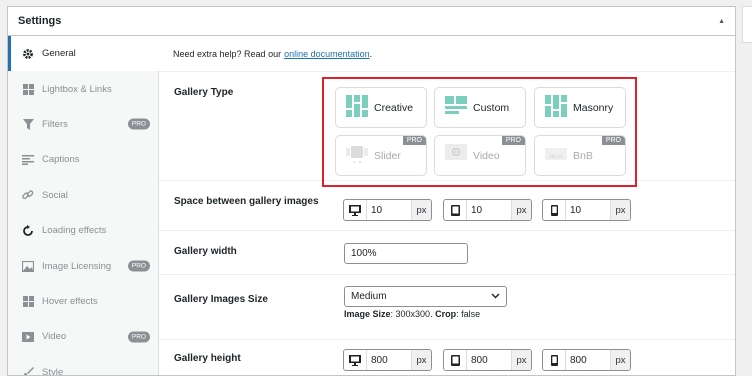 The height and width of the screenshot is (376, 752). Describe the element at coordinates (59, 54) in the screenshot. I see `sidebar-item-label: General` at that location.